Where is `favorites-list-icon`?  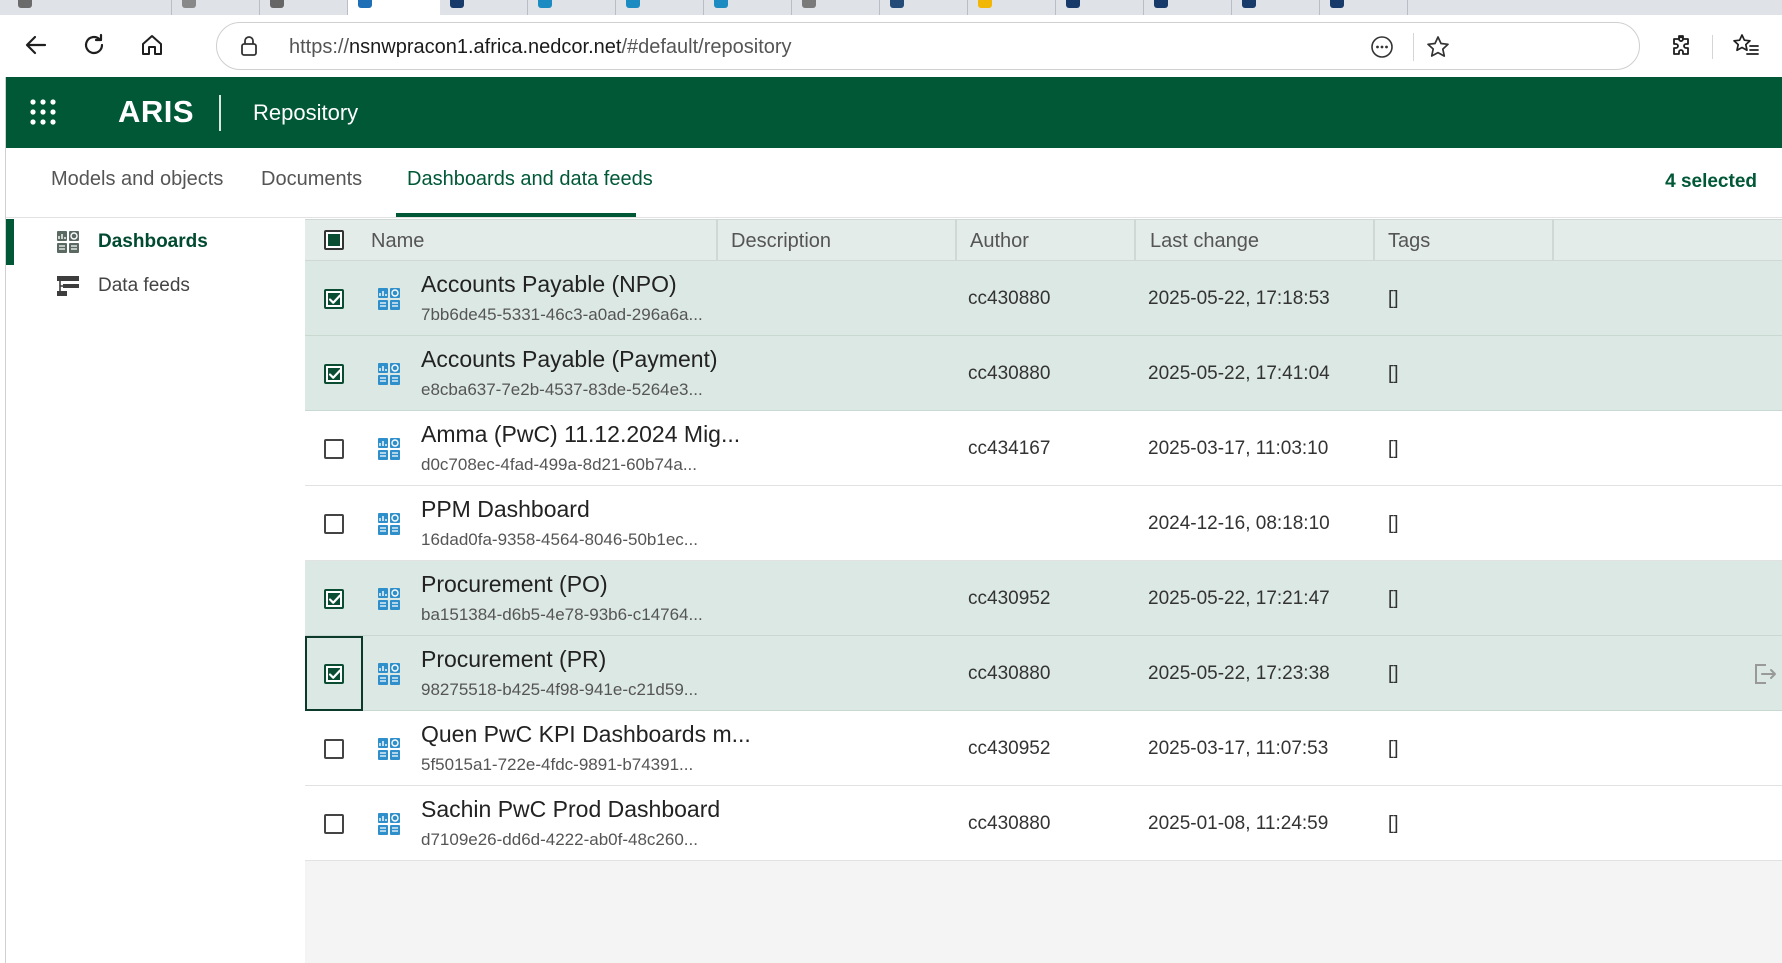
favorites-list-icon is located at coordinates (1746, 45).